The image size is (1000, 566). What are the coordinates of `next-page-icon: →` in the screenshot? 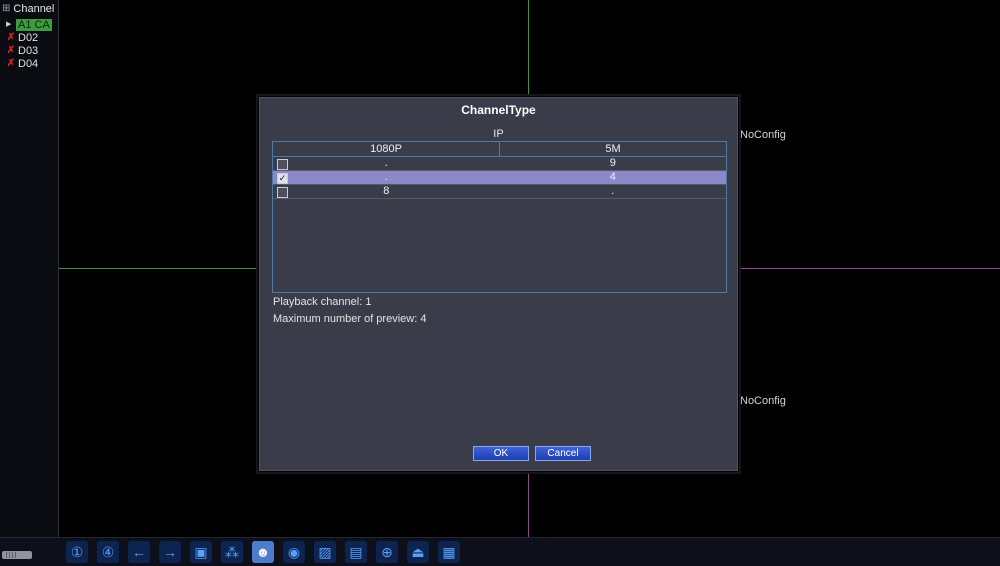 It's located at (170, 552).